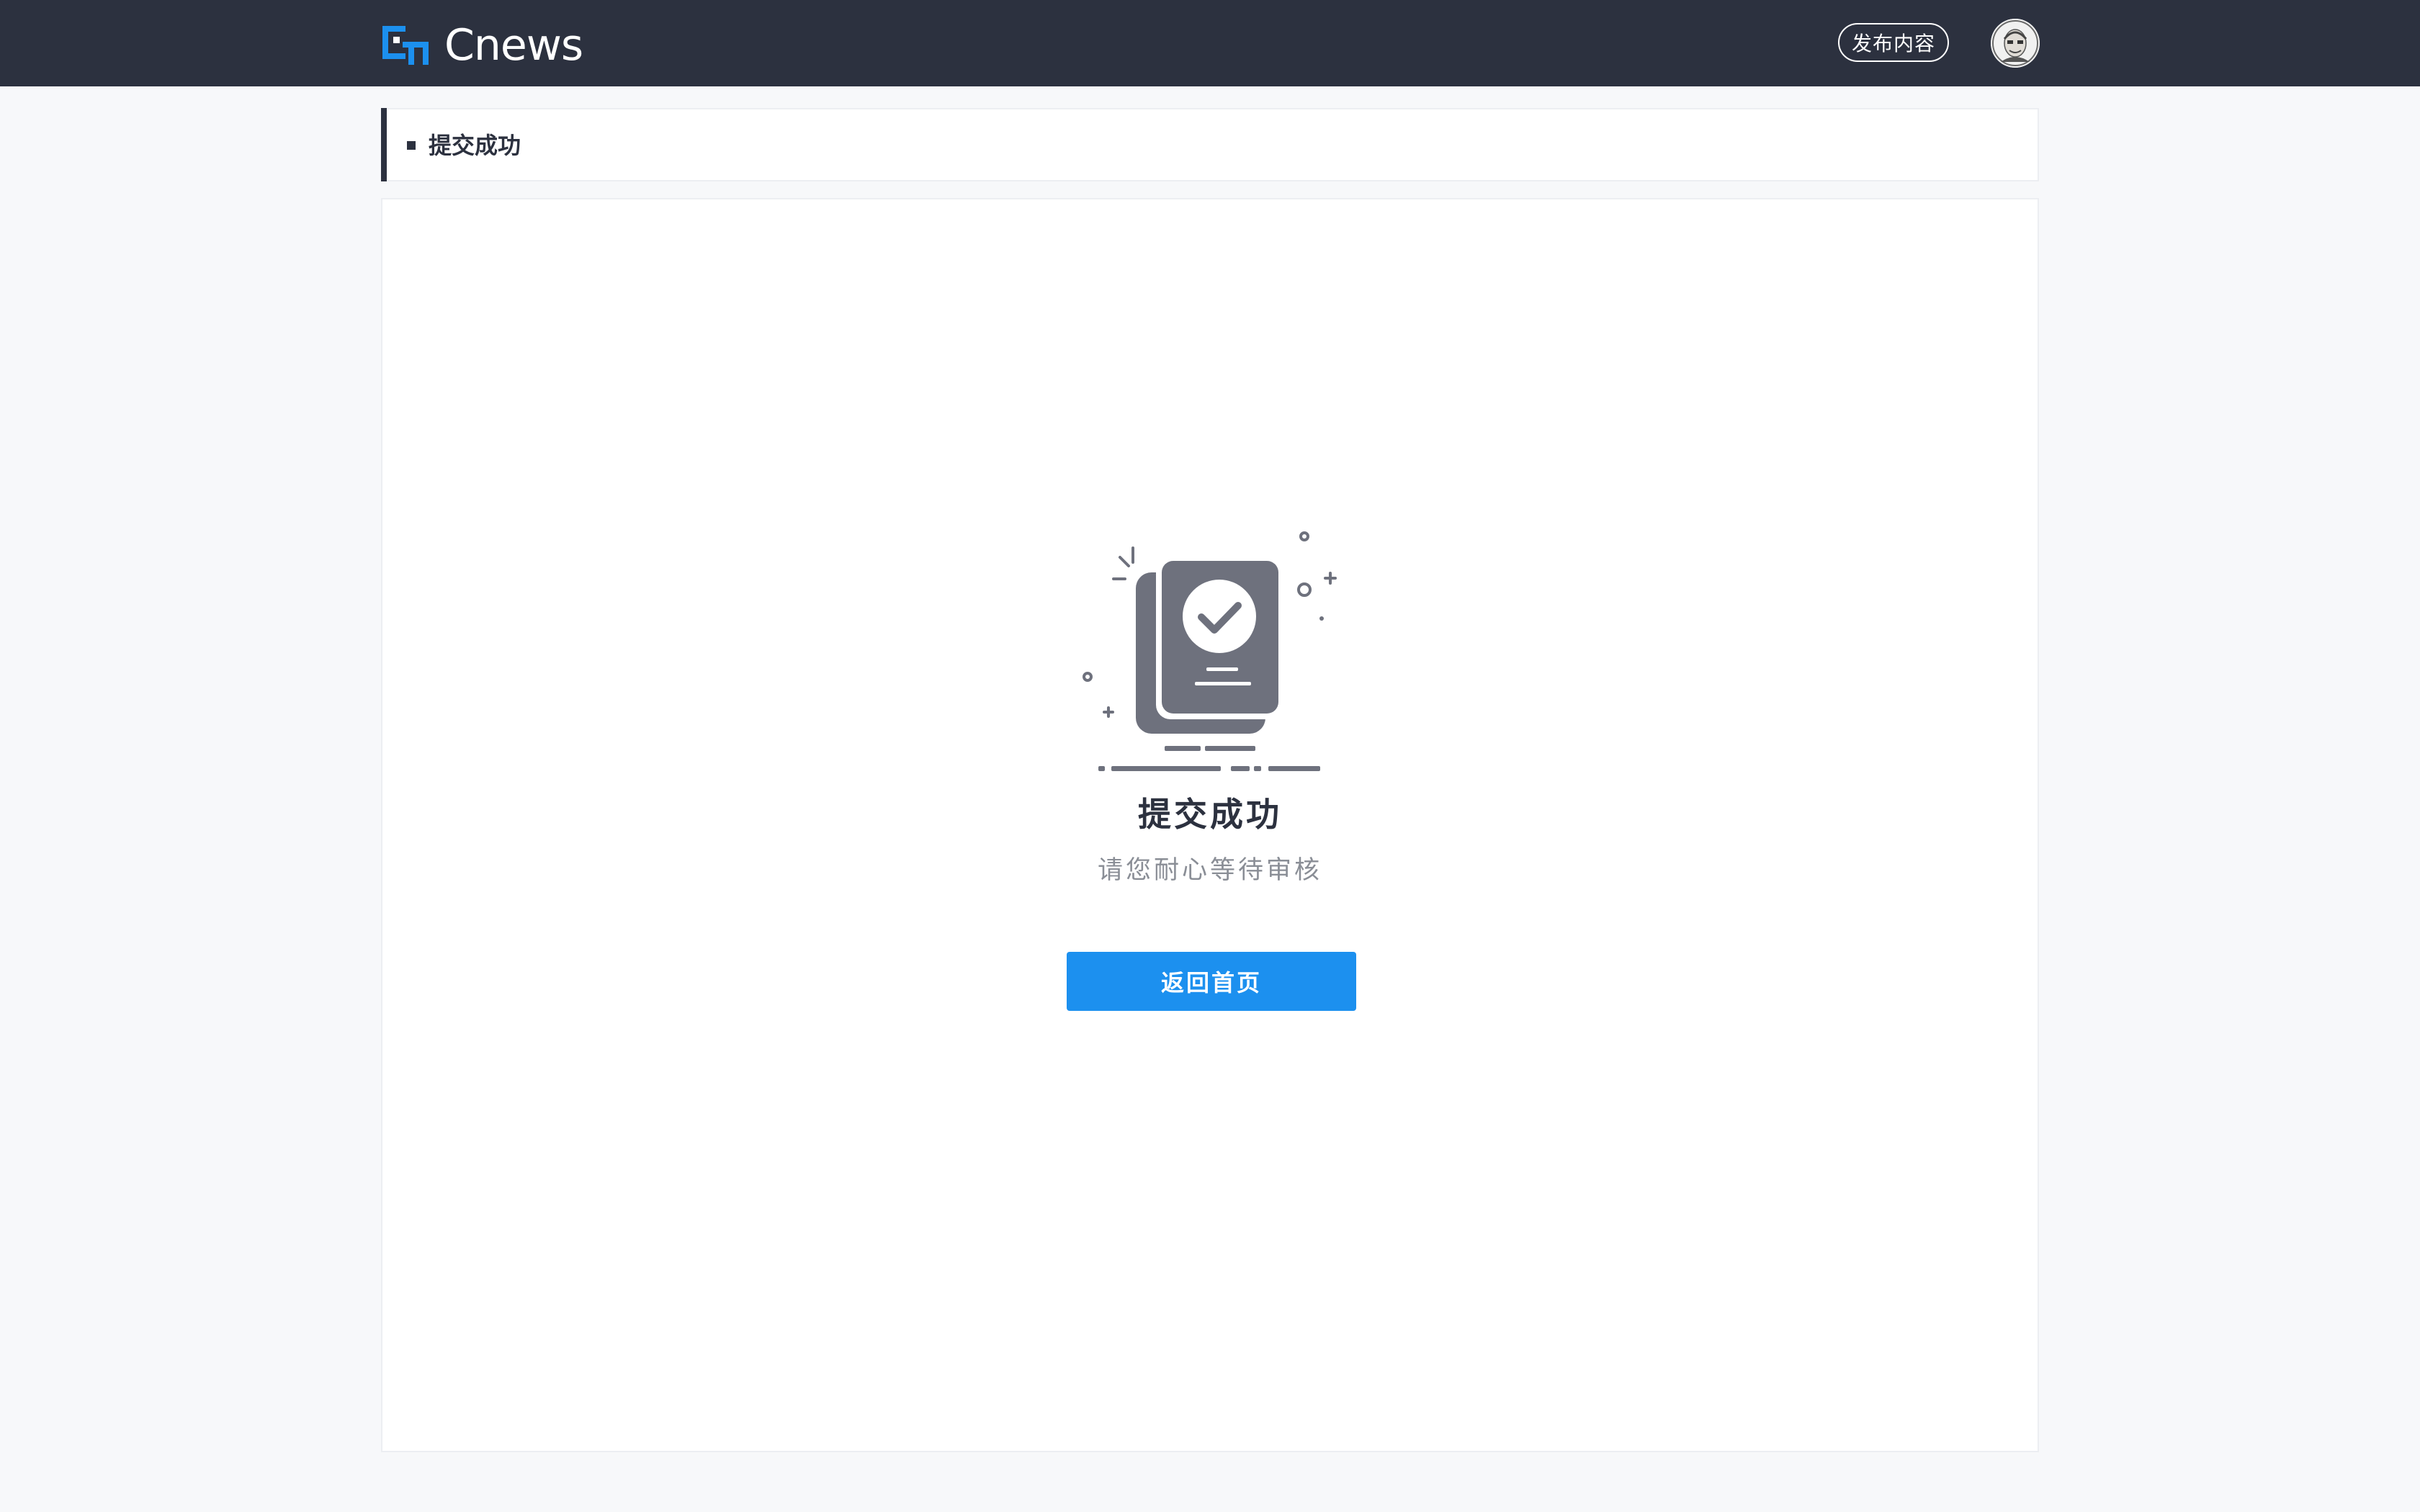 The width and height of the screenshot is (2420, 1512). What do you see at coordinates (1210, 651) in the screenshot?
I see `document-check-icon` at bounding box center [1210, 651].